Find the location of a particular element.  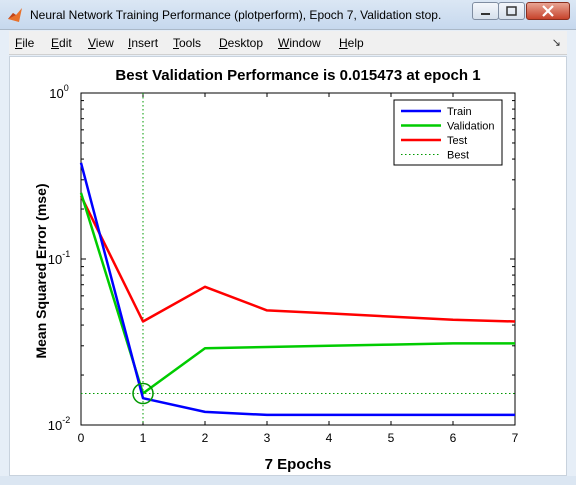

menu-edit: Edit is located at coordinates (61, 43).